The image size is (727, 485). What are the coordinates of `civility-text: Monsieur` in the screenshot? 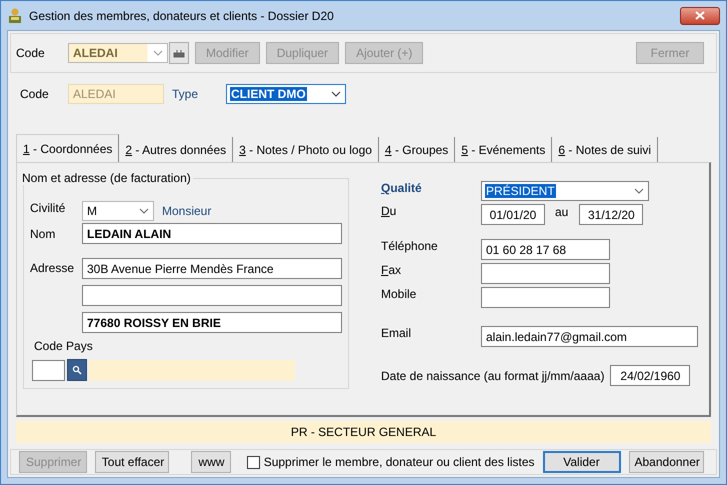 It's located at (187, 211).